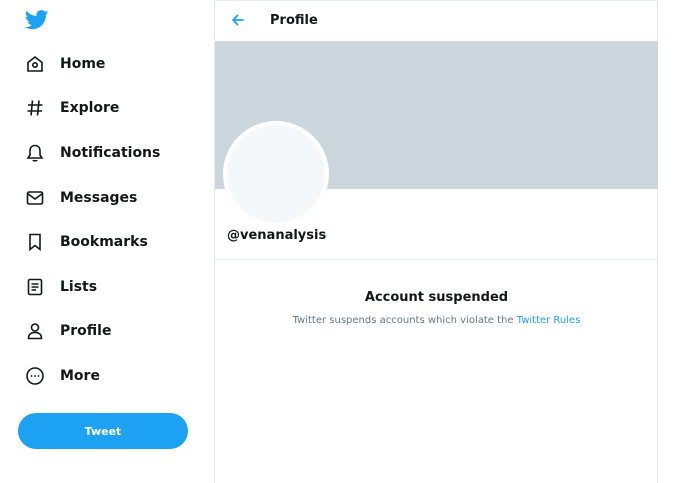 The width and height of the screenshot is (680, 483). I want to click on profile-header: Profile, so click(436, 21).